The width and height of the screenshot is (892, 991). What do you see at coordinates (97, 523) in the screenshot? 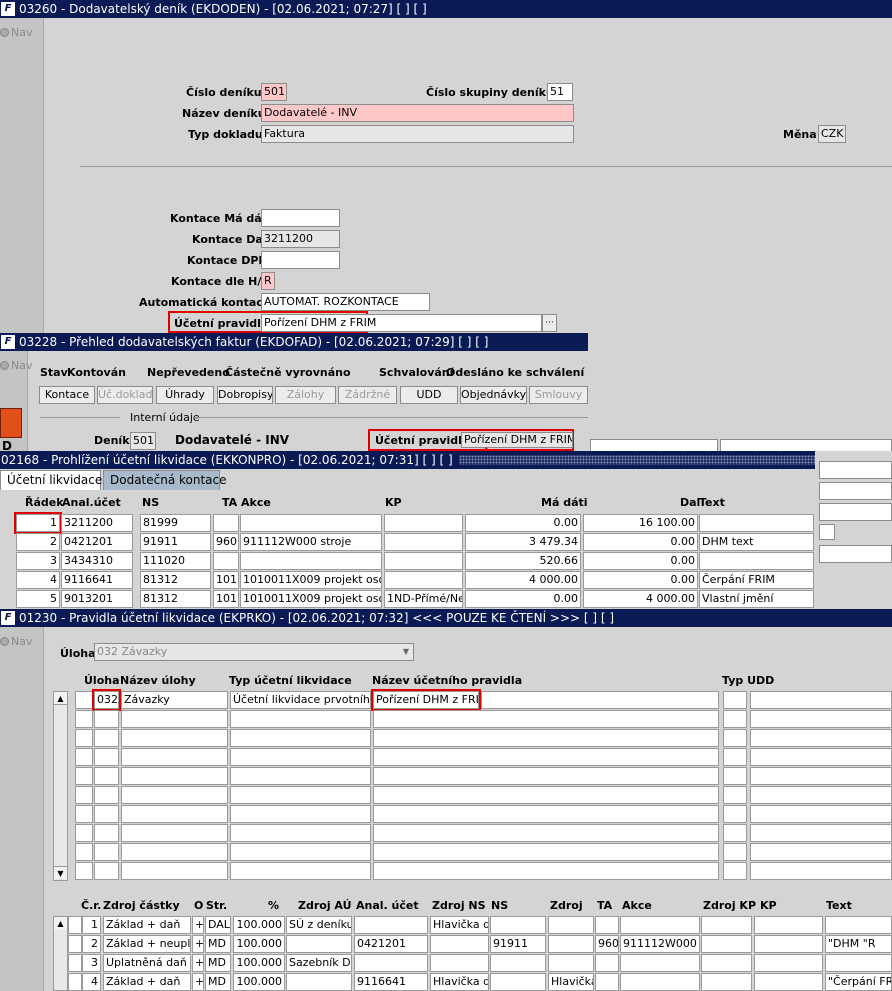
I see `likvidace-cell-anal: 3211200` at bounding box center [97, 523].